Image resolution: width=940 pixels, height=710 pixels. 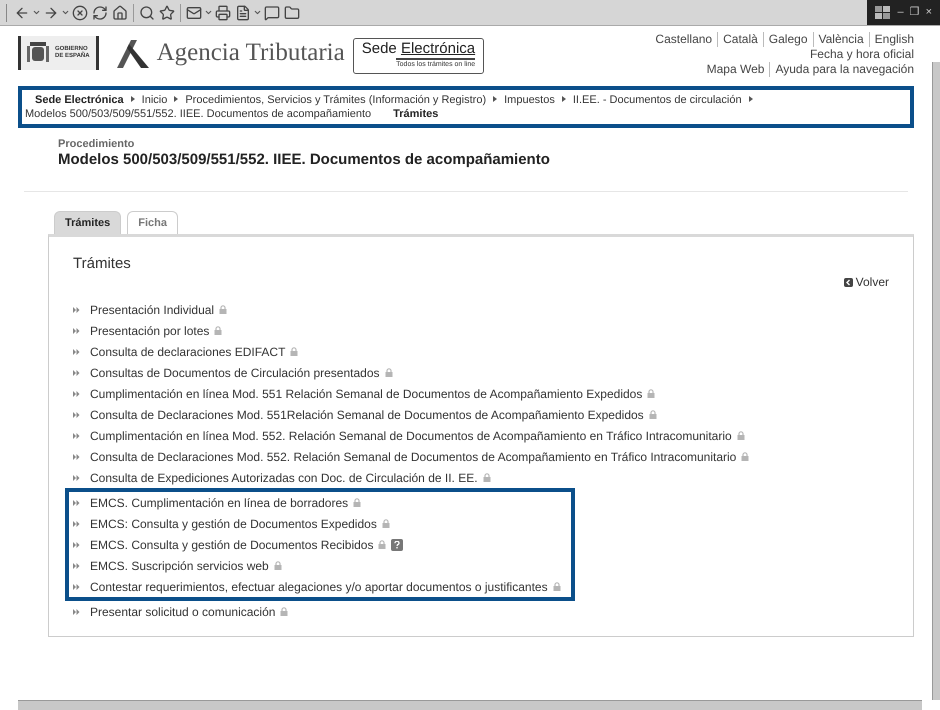 I want to click on breadcrumb-link: Trámites, so click(x=415, y=114).